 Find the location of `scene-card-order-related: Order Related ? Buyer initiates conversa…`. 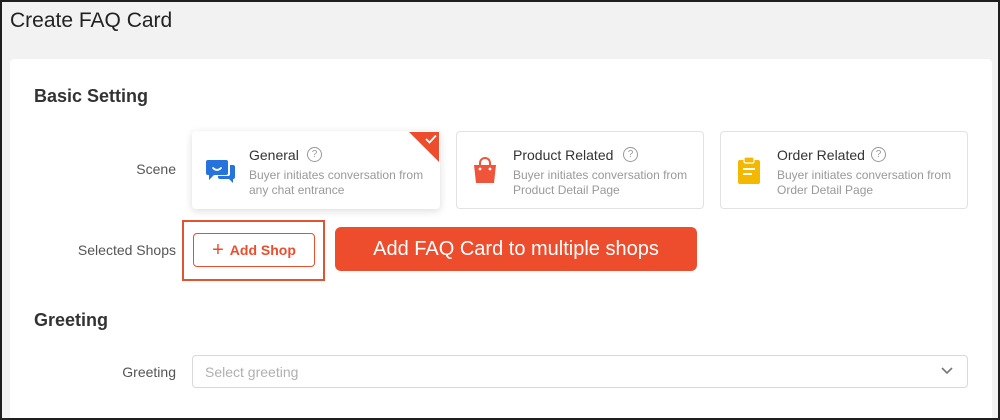

scene-card-order-related: Order Related ? Buyer initiates conversa… is located at coordinates (844, 170).